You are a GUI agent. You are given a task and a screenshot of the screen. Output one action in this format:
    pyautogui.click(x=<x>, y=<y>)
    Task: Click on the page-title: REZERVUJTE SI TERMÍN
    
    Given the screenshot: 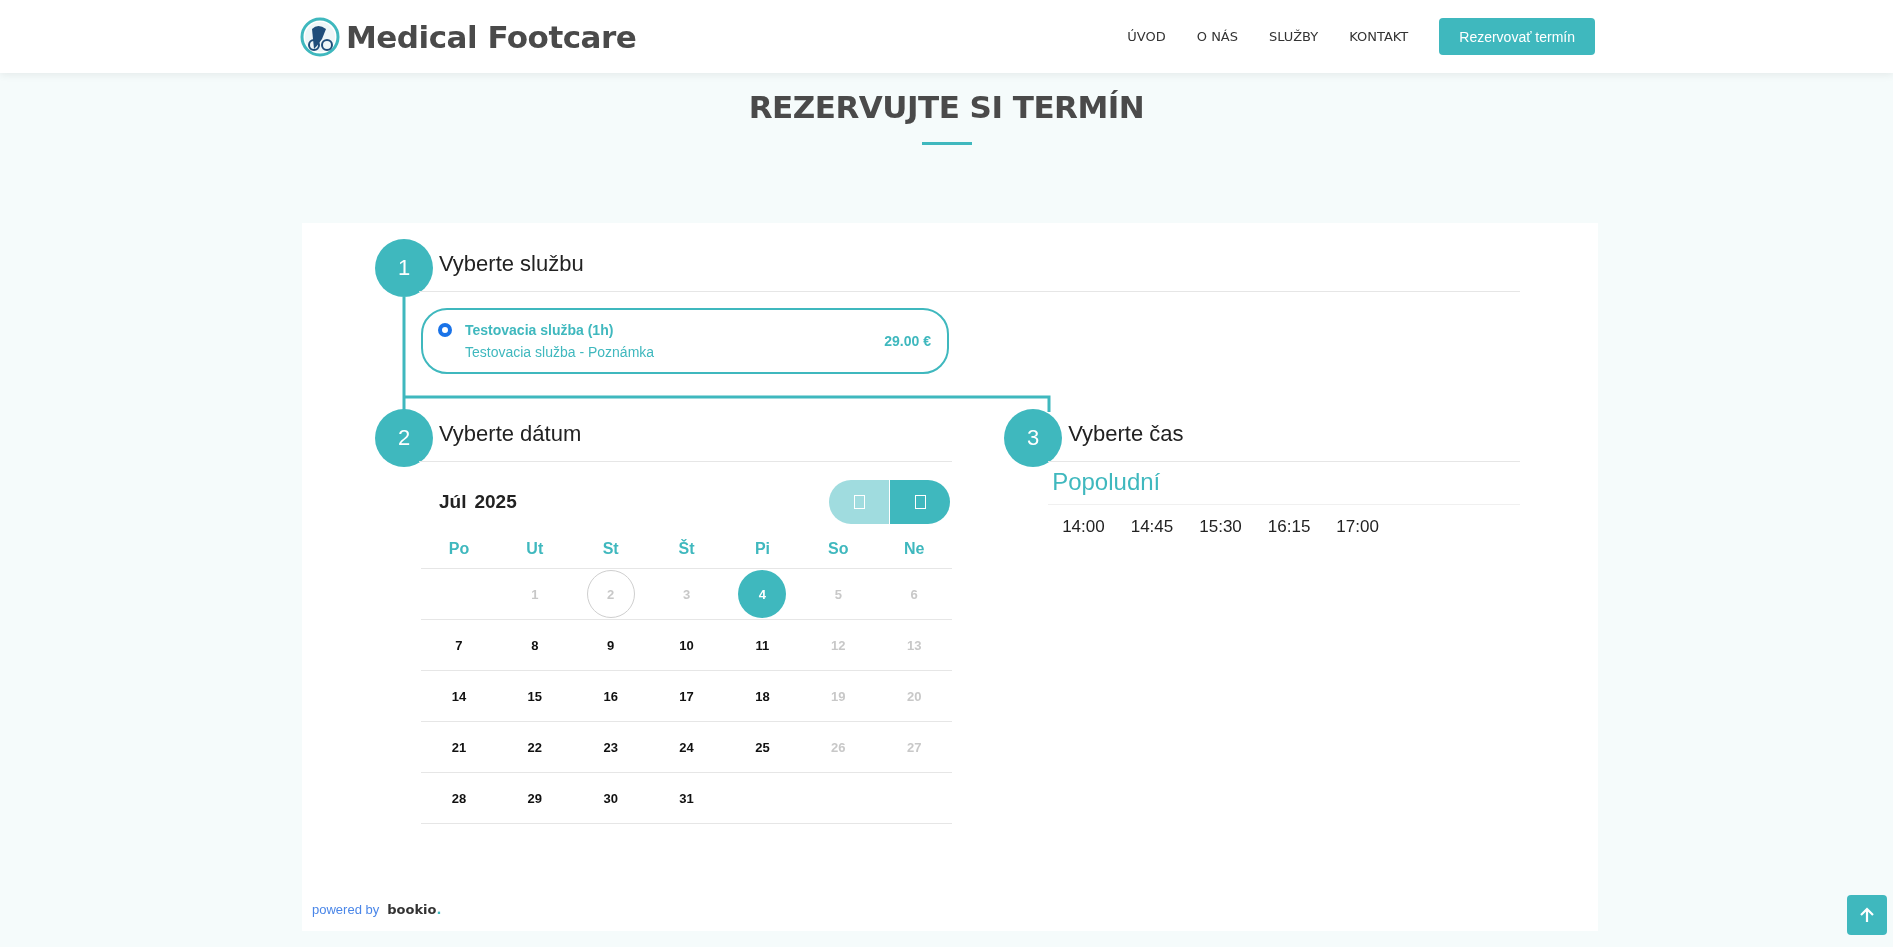 What is the action you would take?
    pyautogui.click(x=946, y=107)
    